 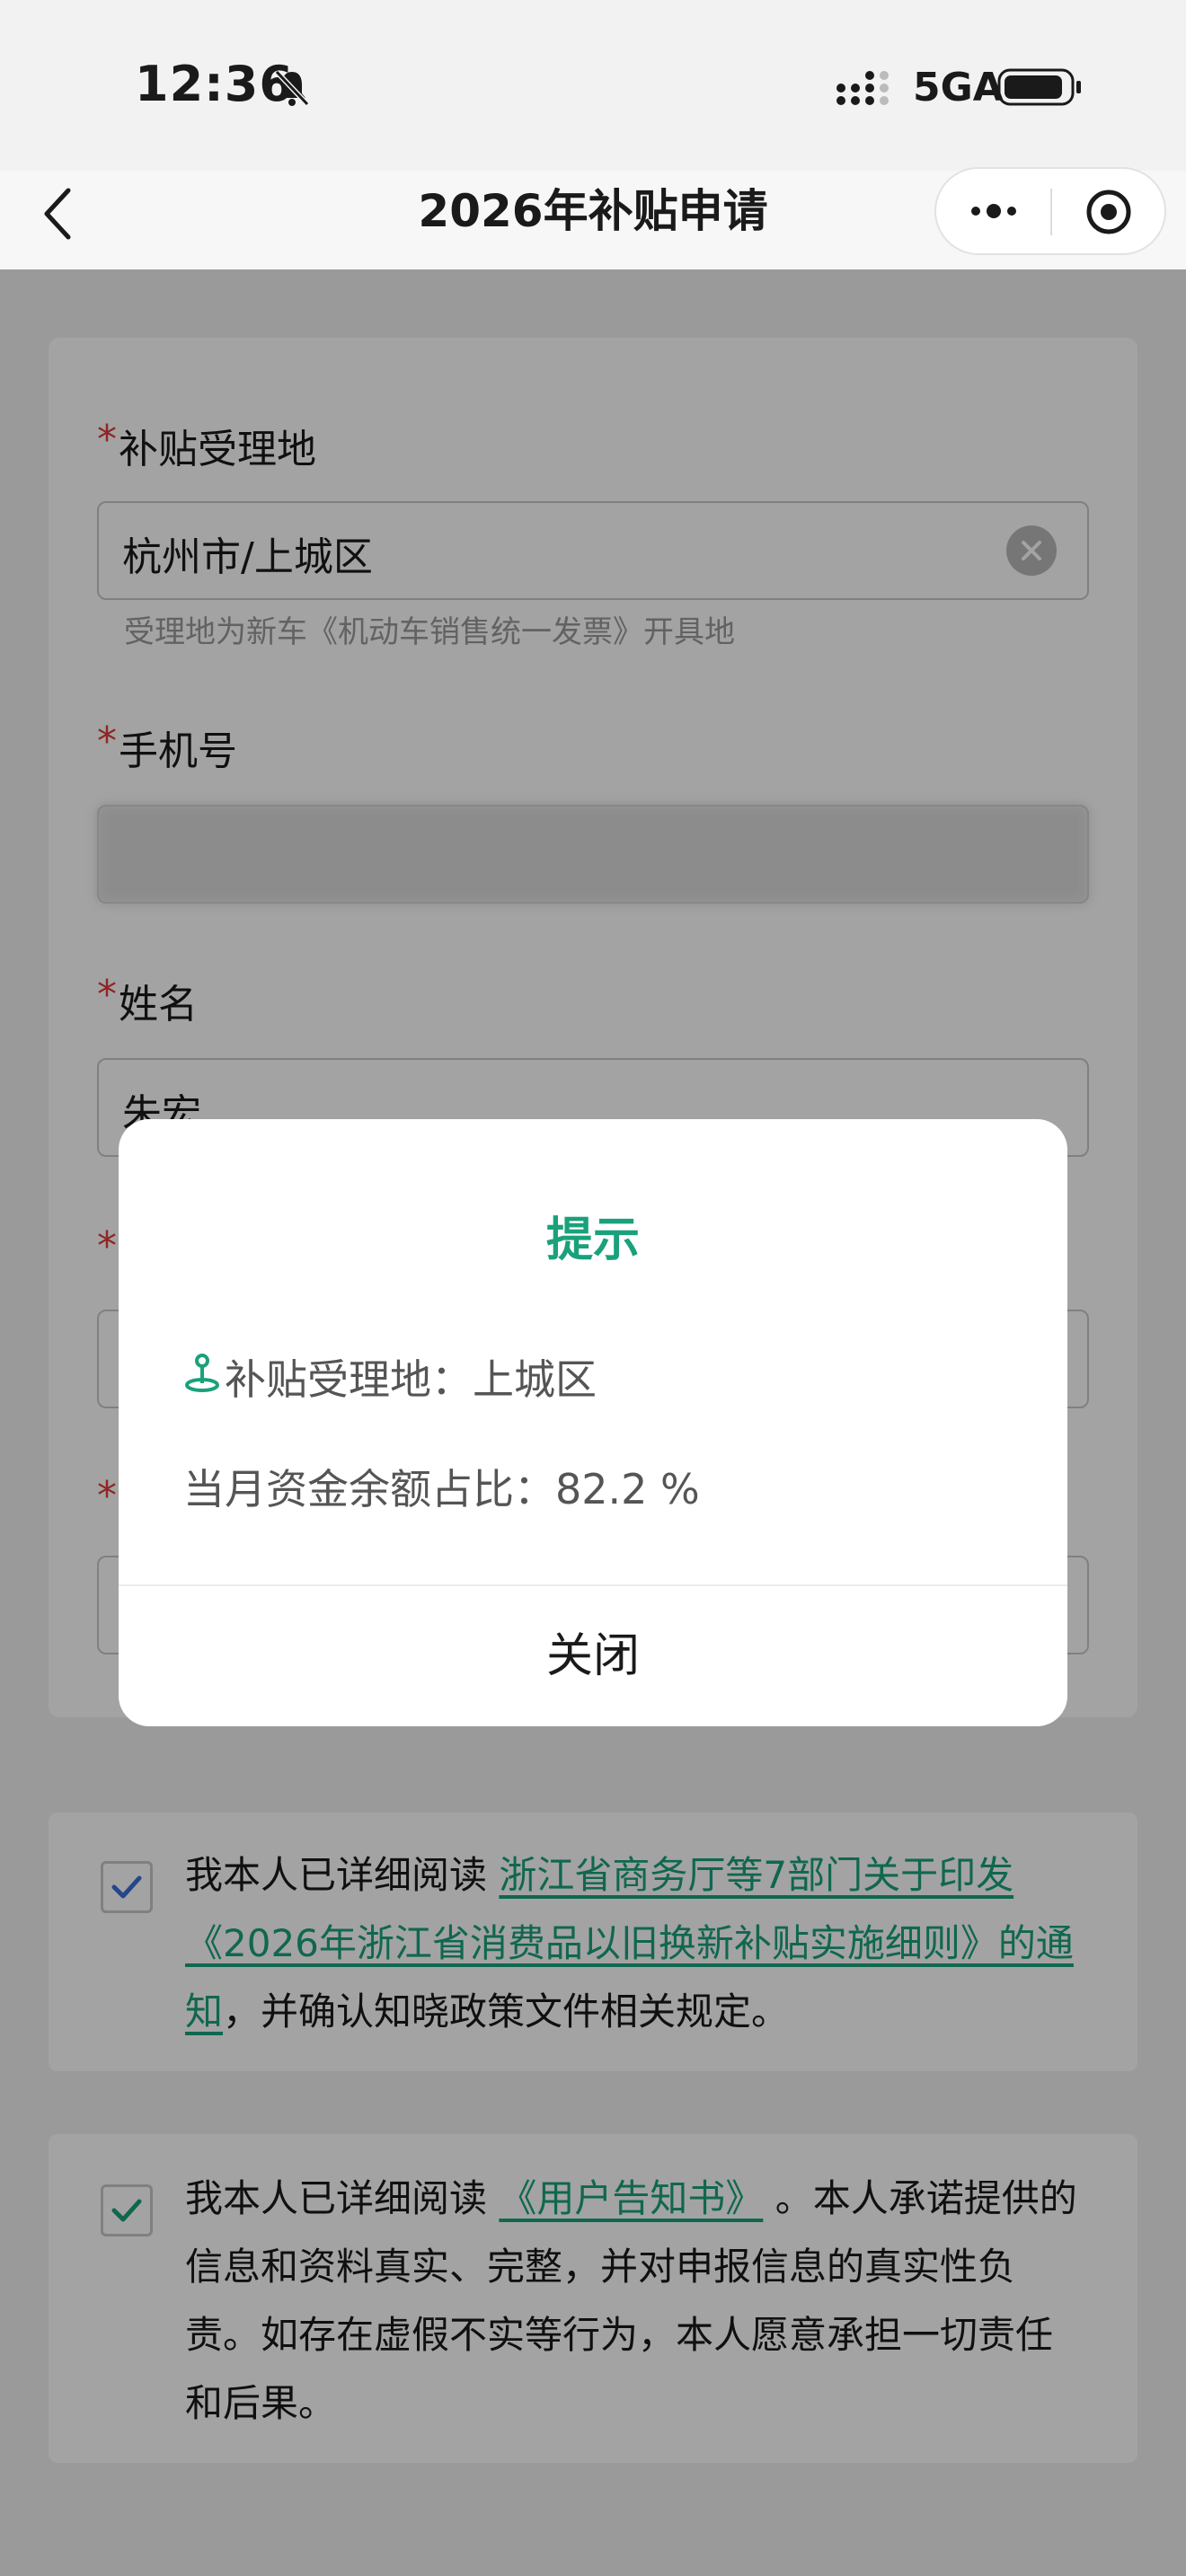 What do you see at coordinates (862, 88) in the screenshot?
I see `cellular-signal-icon` at bounding box center [862, 88].